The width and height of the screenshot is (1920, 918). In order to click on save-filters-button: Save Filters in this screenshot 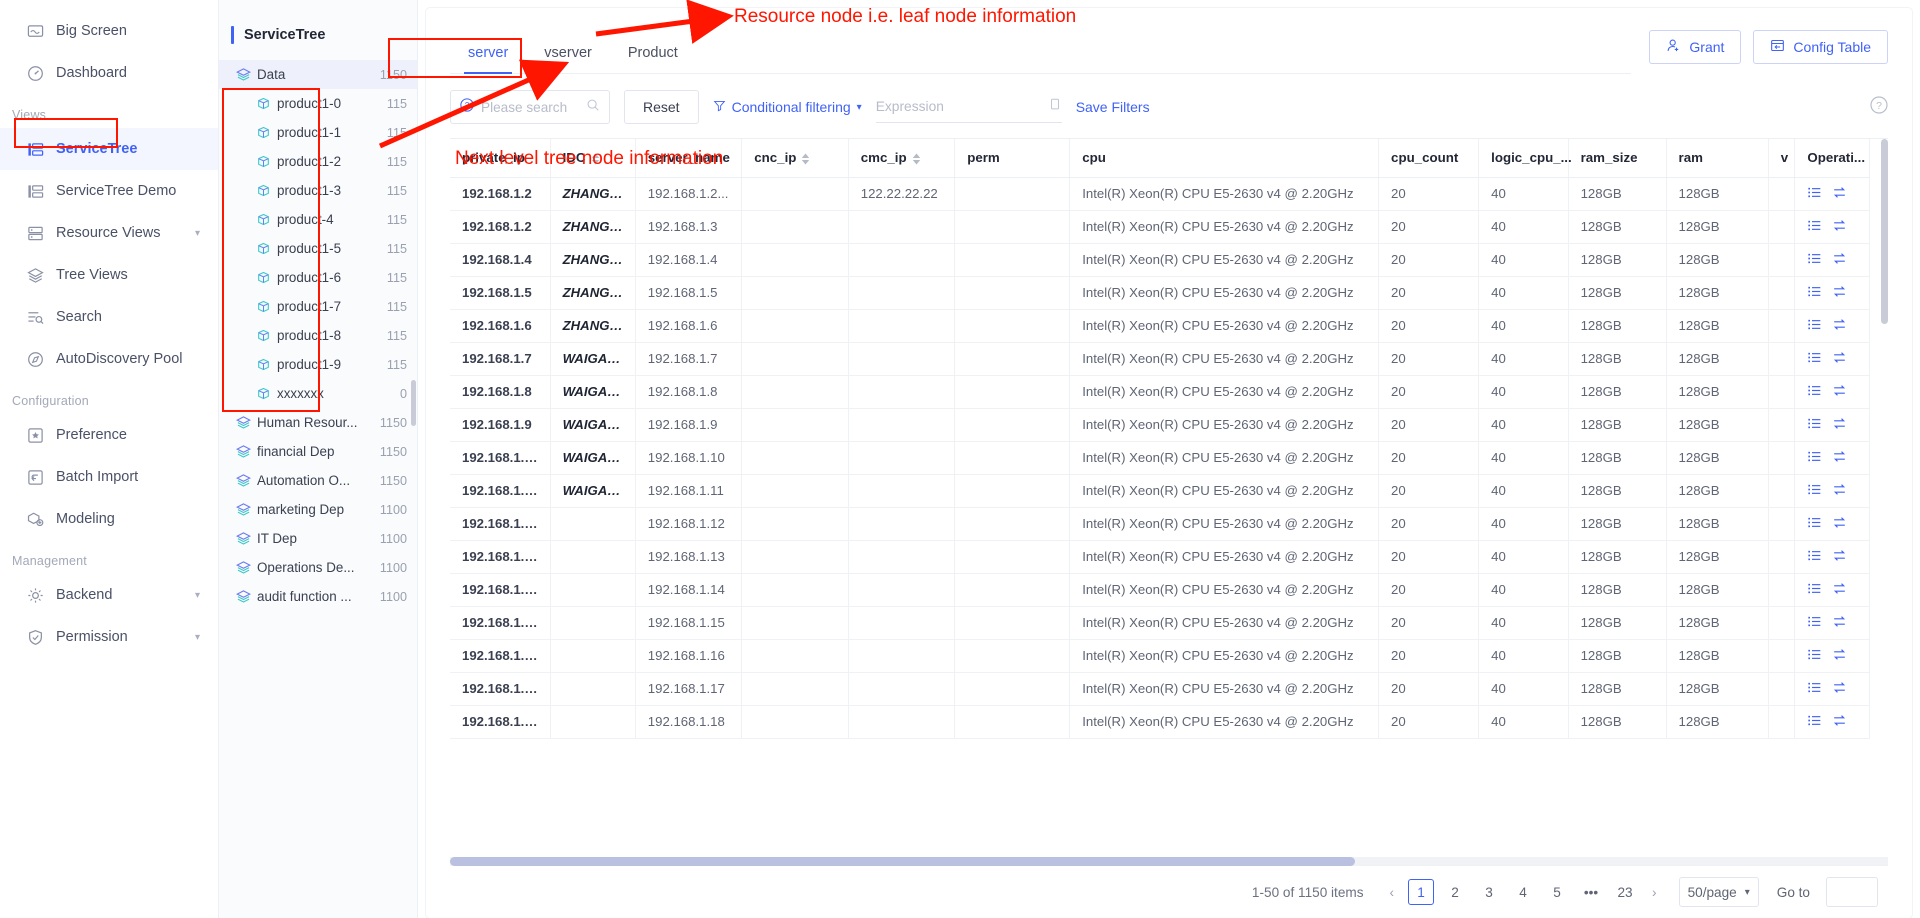, I will do `click(1113, 107)`.